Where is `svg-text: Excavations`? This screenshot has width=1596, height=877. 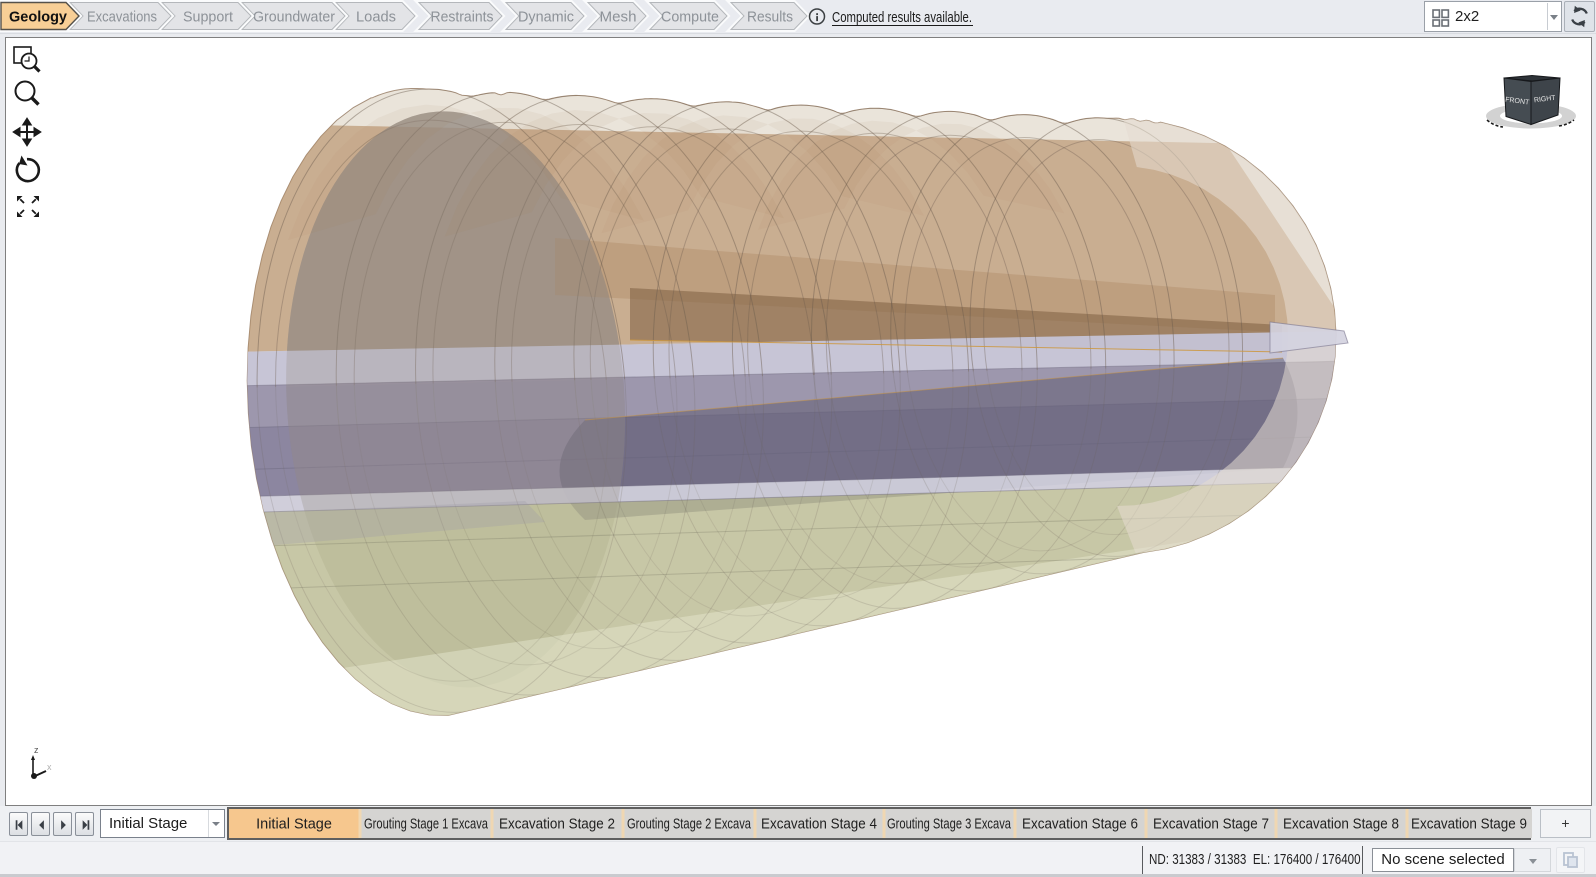 svg-text: Excavations is located at coordinates (122, 17).